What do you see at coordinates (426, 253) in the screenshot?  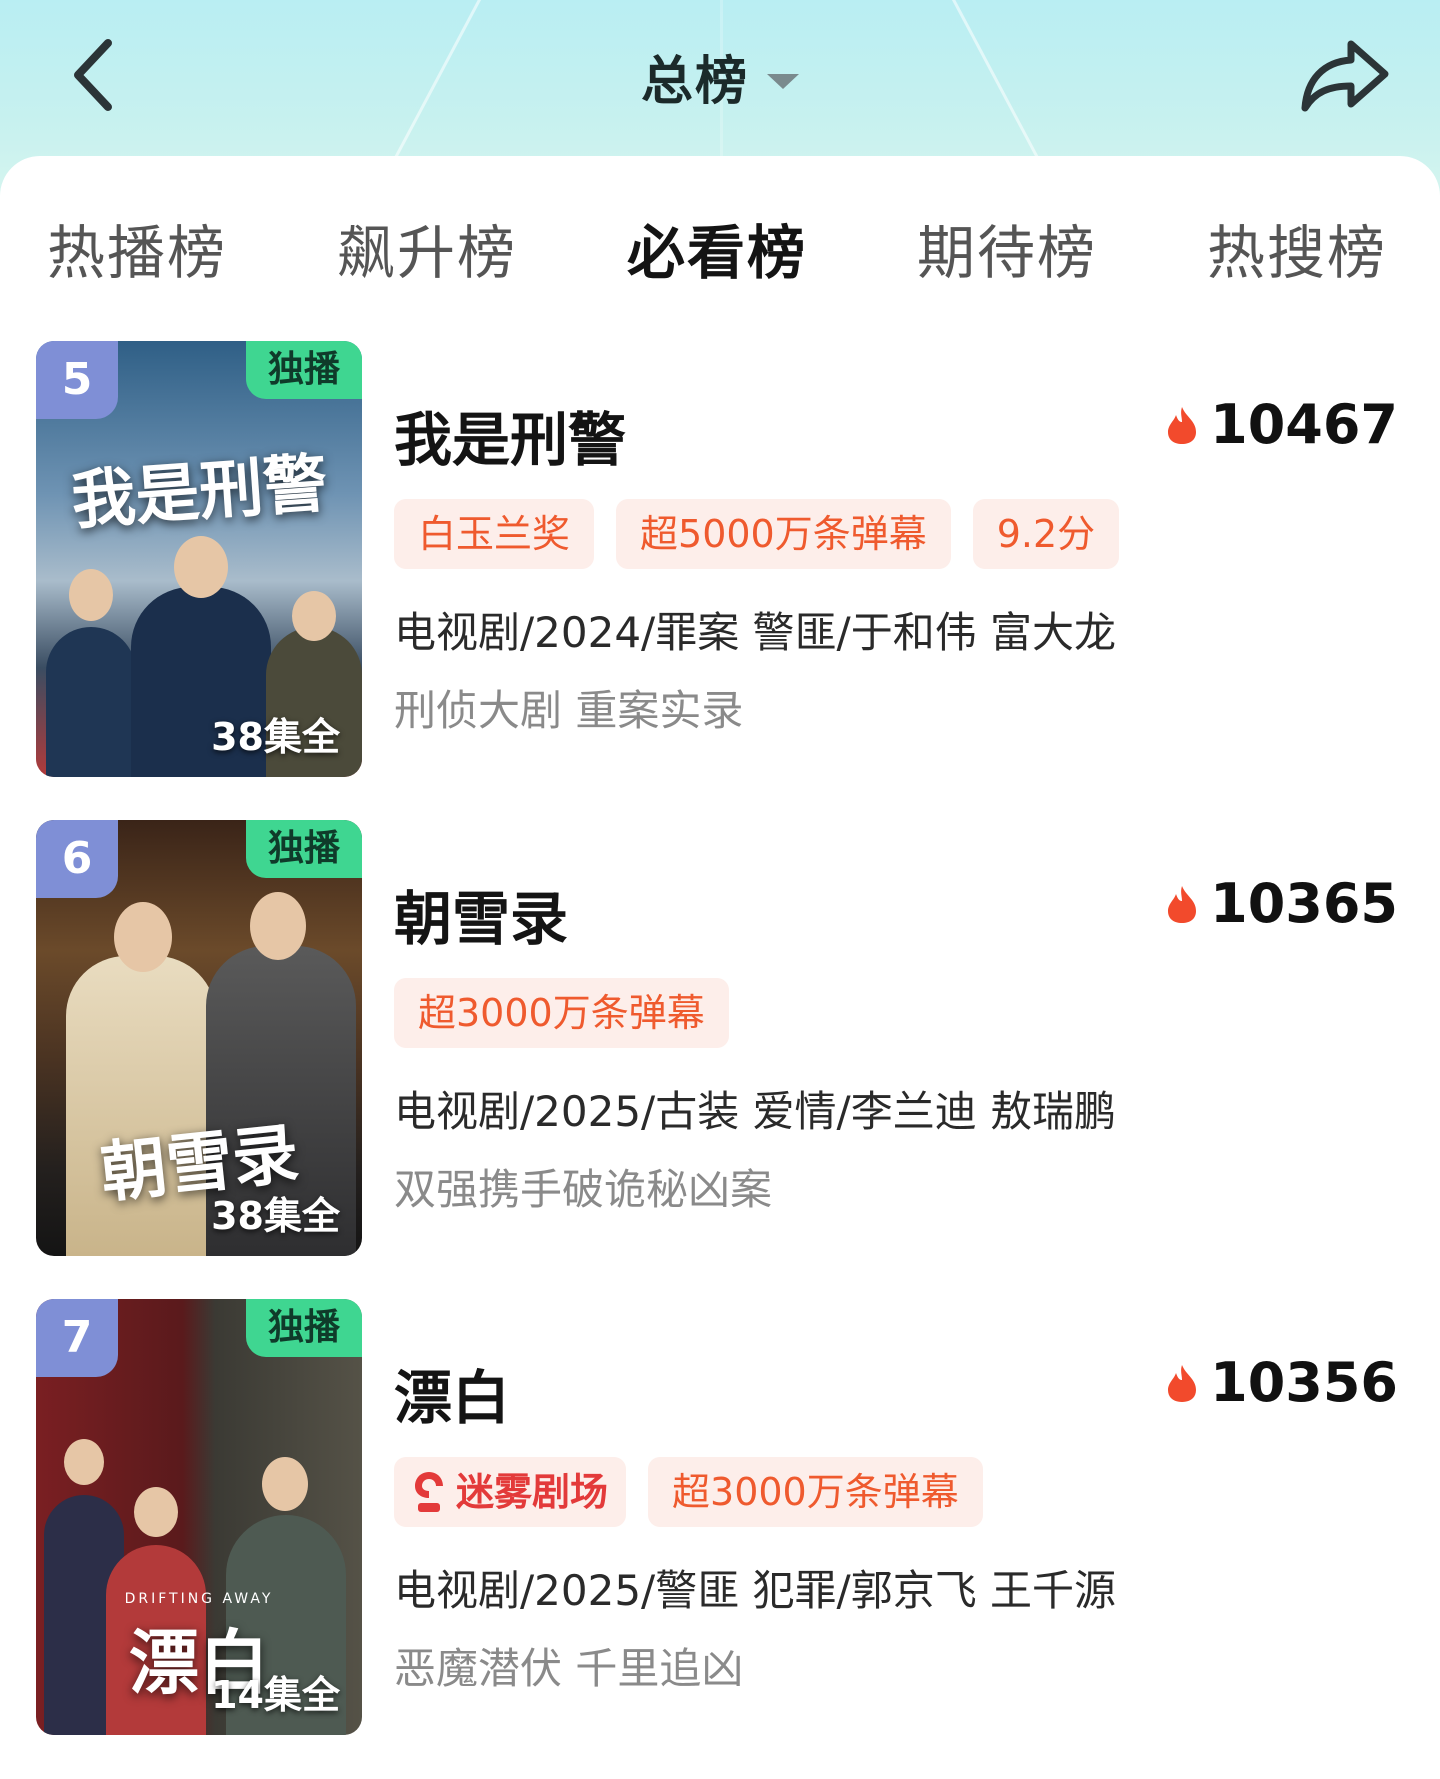 I see `tab-label: 飙升榜` at bounding box center [426, 253].